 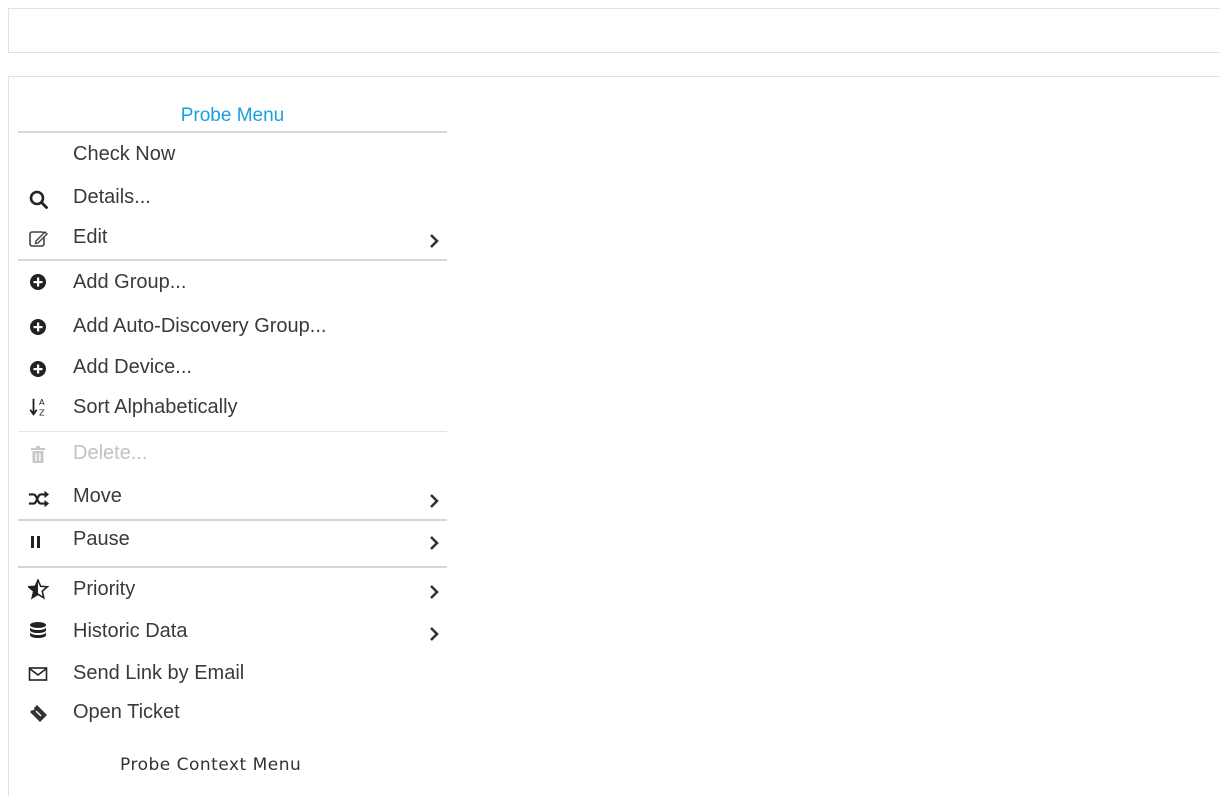 What do you see at coordinates (37, 407) in the screenshot?
I see `sort-alpha-icon: A Z` at bounding box center [37, 407].